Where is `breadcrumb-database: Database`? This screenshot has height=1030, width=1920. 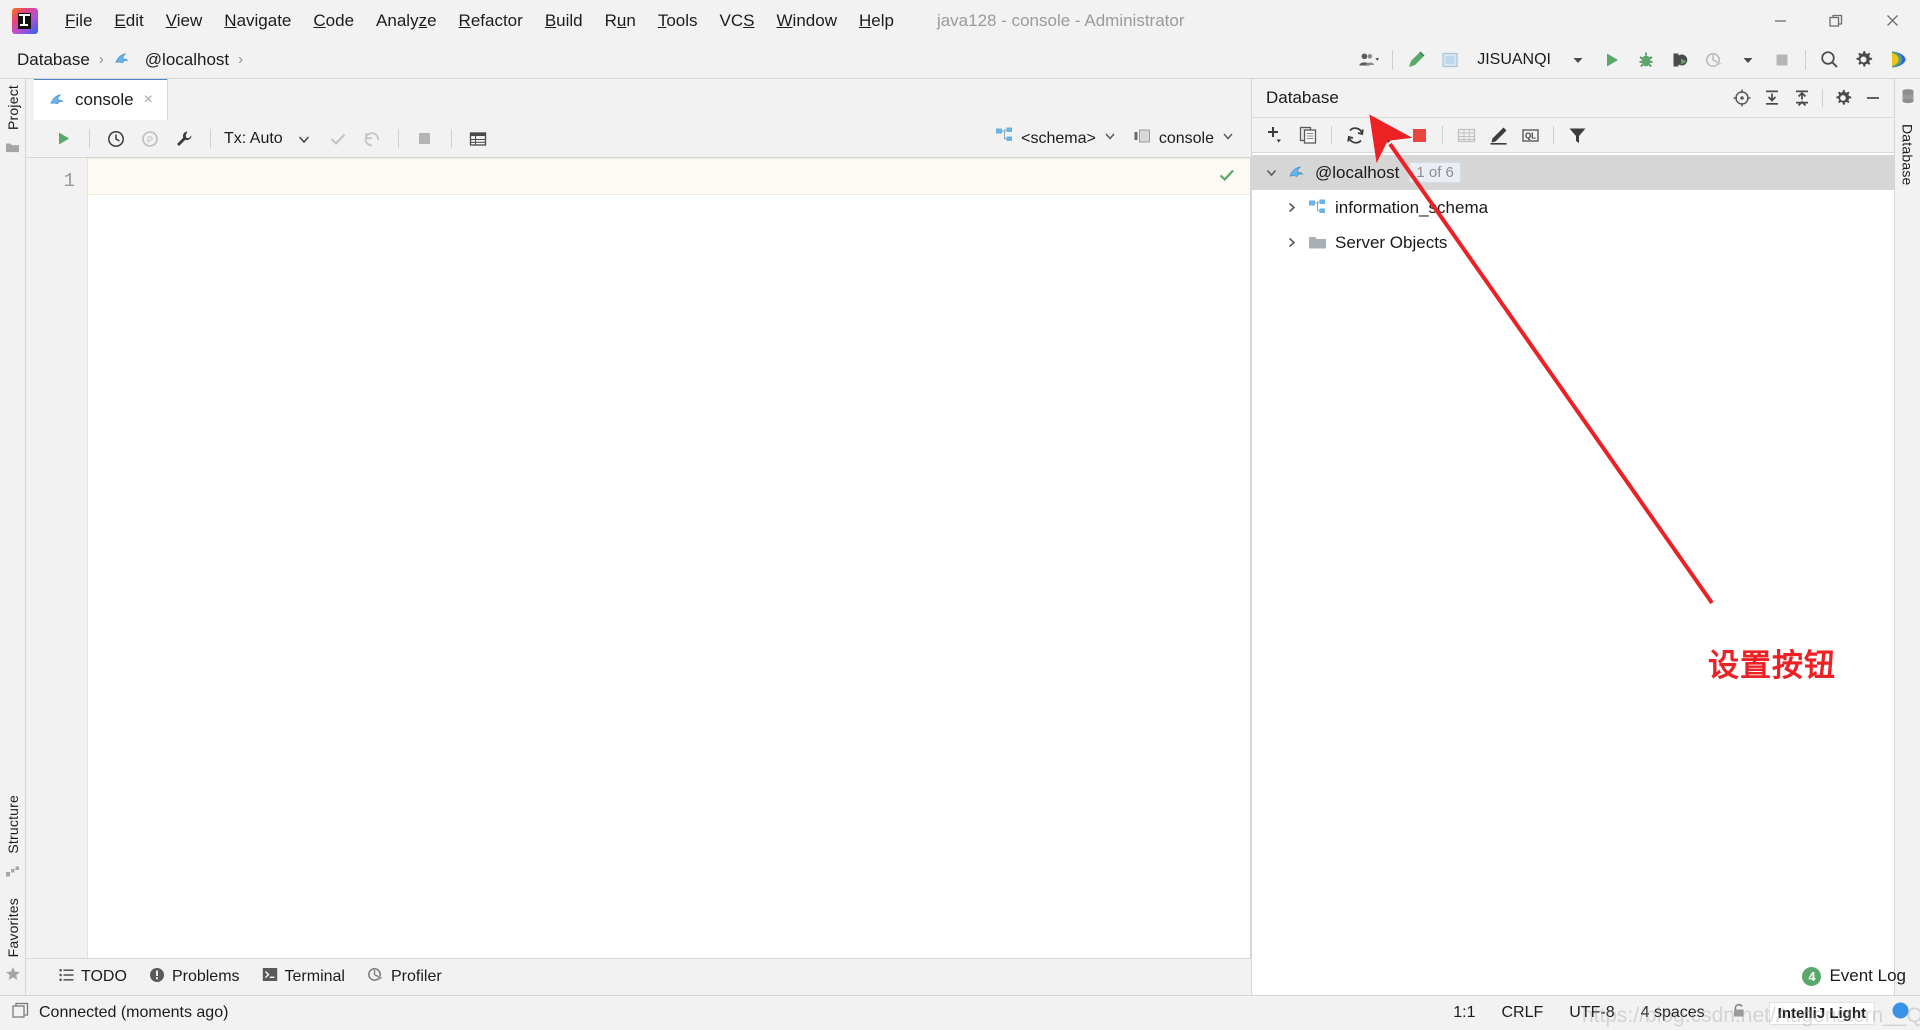
breadcrumb-database: Database is located at coordinates (53, 60).